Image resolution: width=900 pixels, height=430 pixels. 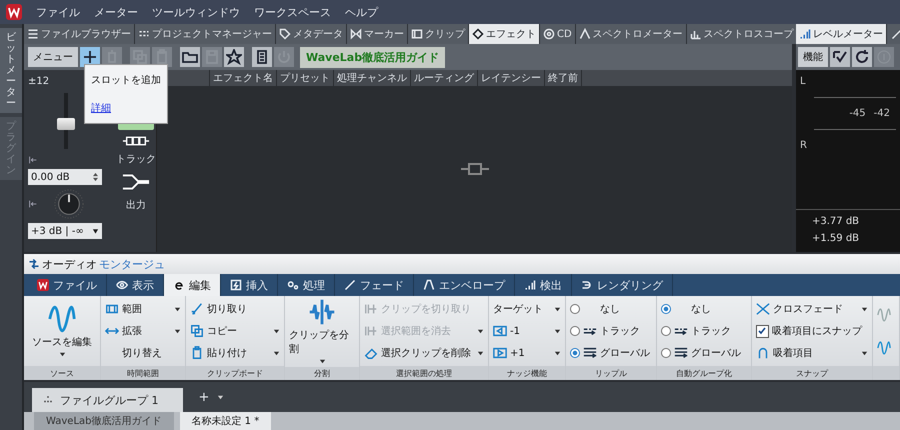 I want to click on fader-thumb, so click(x=66, y=124).